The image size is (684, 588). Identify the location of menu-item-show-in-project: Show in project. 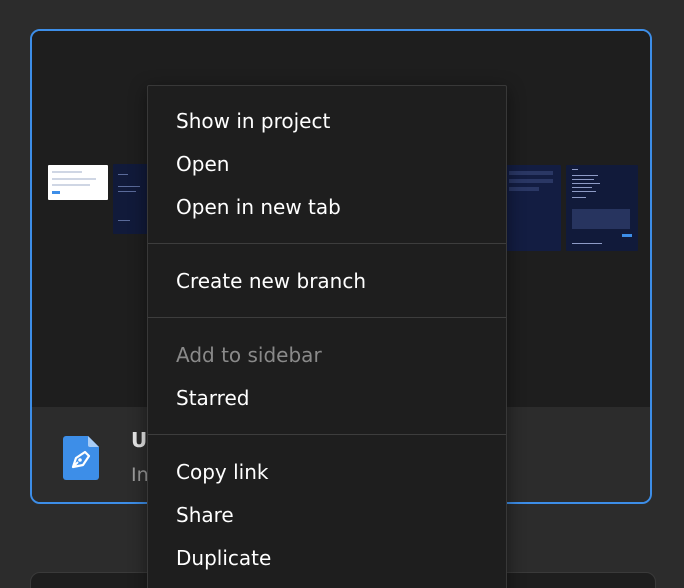
(253, 121).